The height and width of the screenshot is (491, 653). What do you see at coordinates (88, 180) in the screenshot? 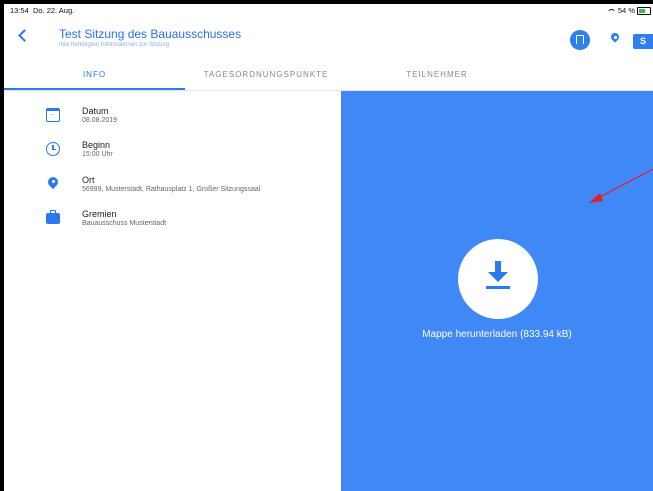
I see `info-label: Ort` at bounding box center [88, 180].